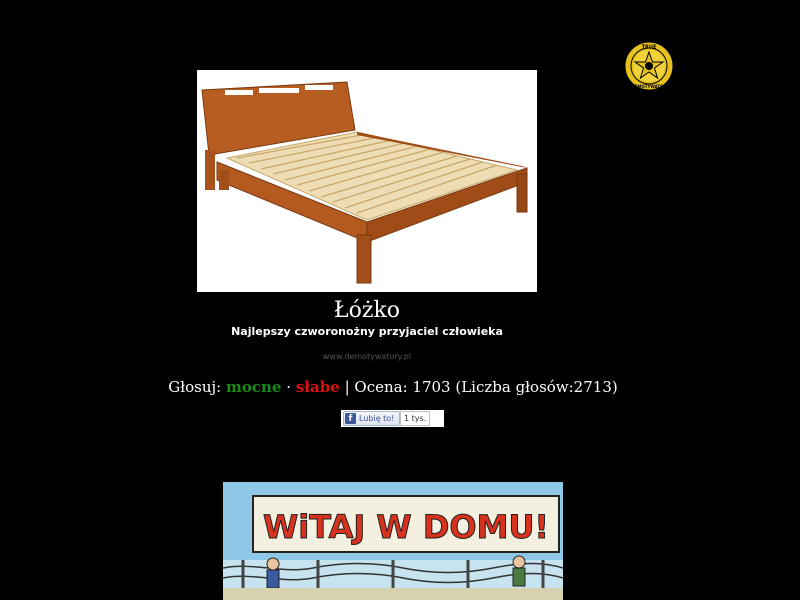 This screenshot has width=800, height=600. I want to click on vote-strong-link: mocne, so click(253, 387).